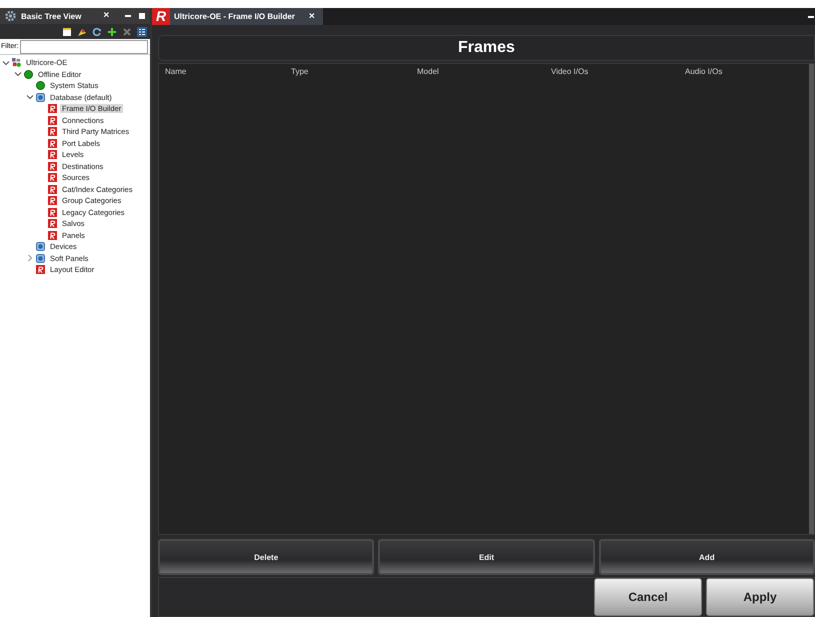 The height and width of the screenshot is (617, 815). I want to click on footer-button: Cancel, so click(648, 597).